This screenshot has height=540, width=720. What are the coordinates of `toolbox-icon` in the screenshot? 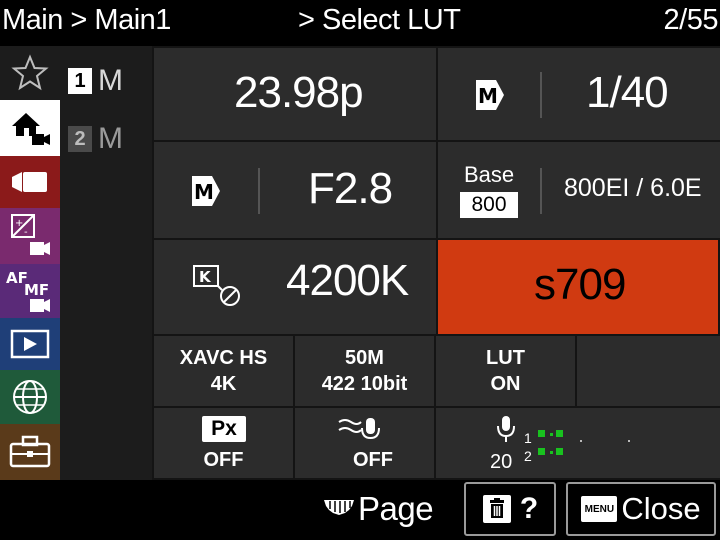 It's located at (30, 451).